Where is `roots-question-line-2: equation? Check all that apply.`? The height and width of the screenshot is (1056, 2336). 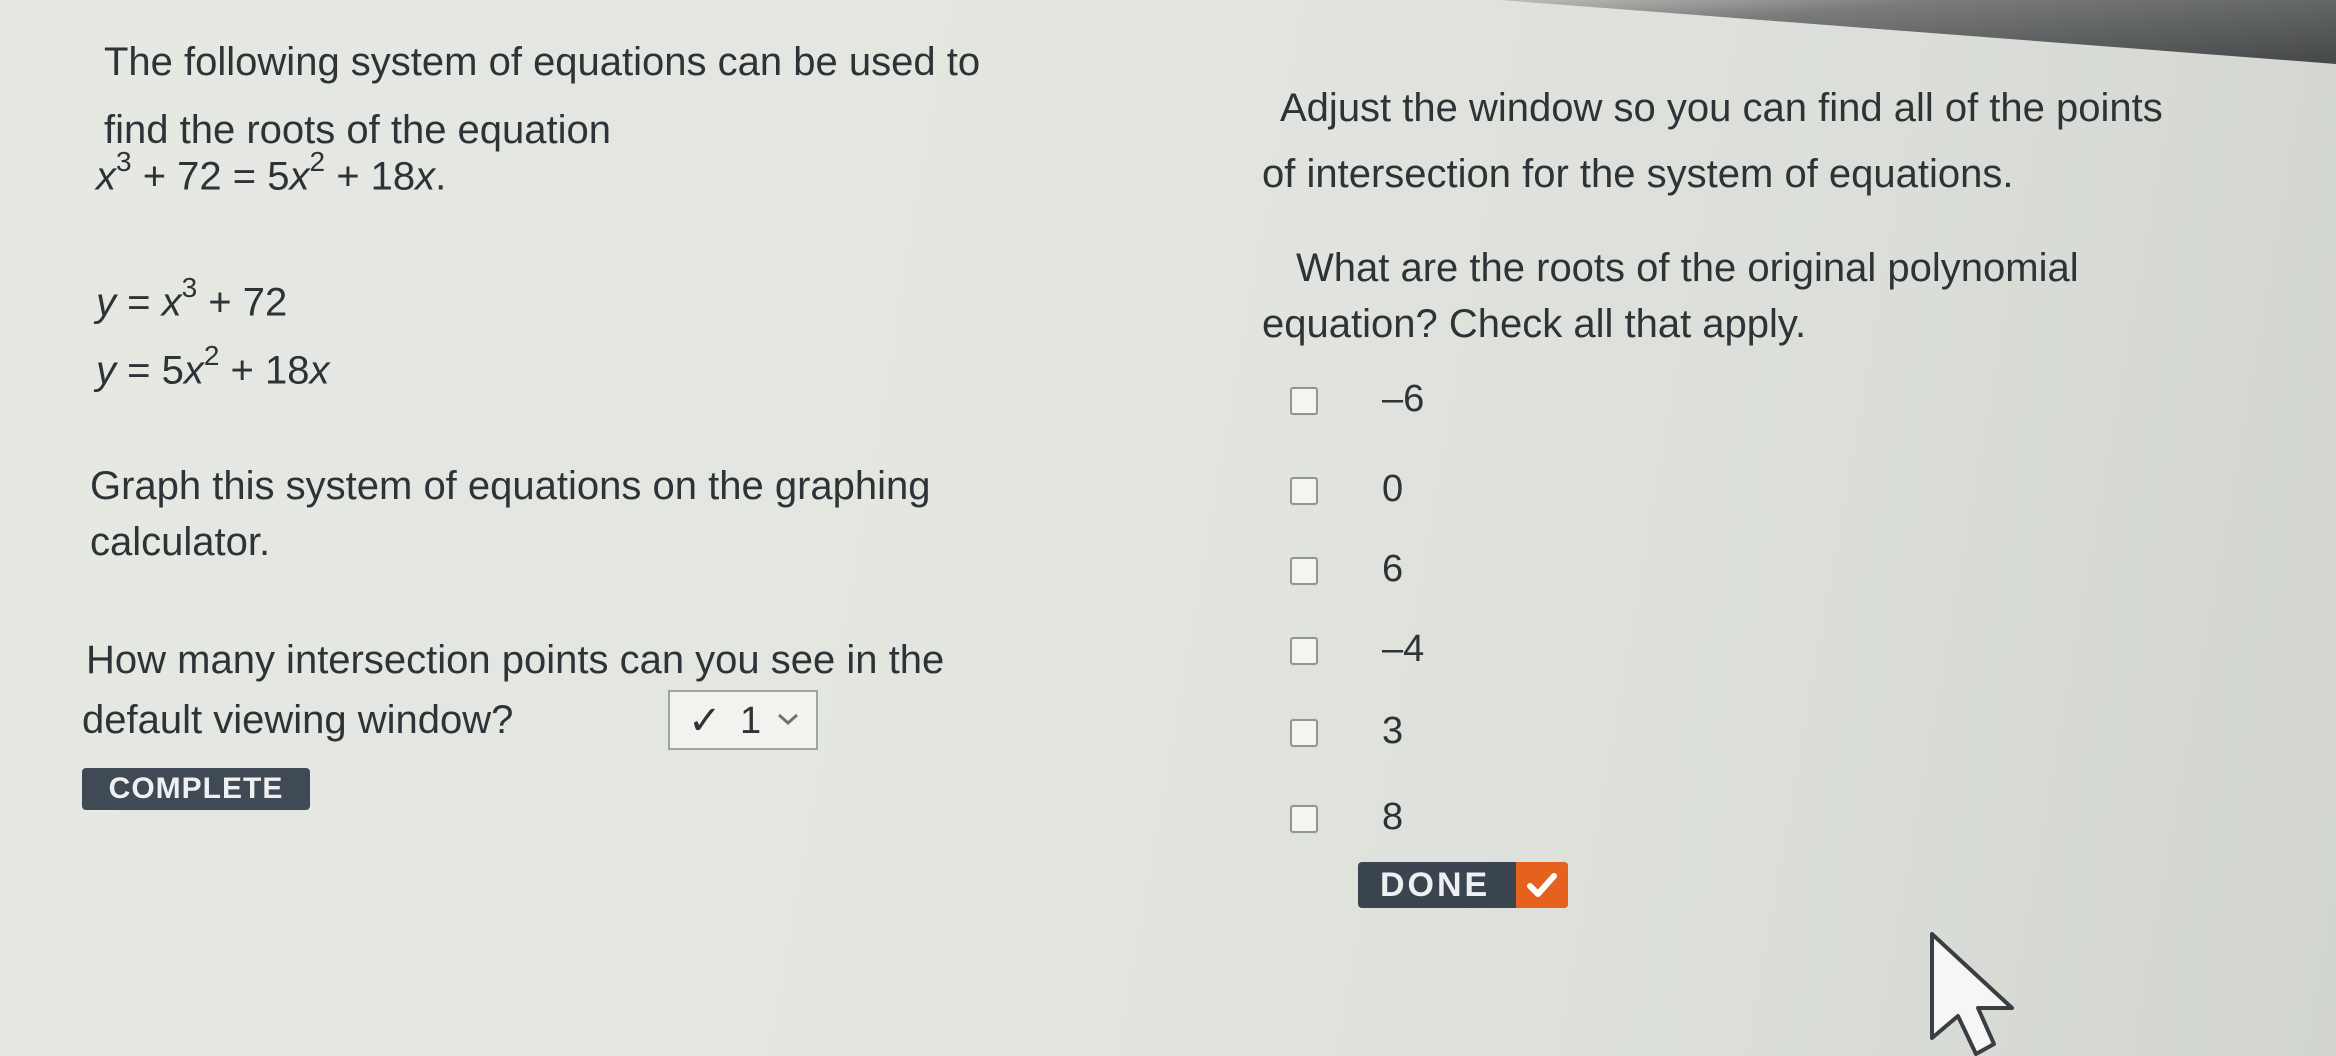
roots-question-line-2: equation? Check all that apply. is located at coordinates (1534, 324).